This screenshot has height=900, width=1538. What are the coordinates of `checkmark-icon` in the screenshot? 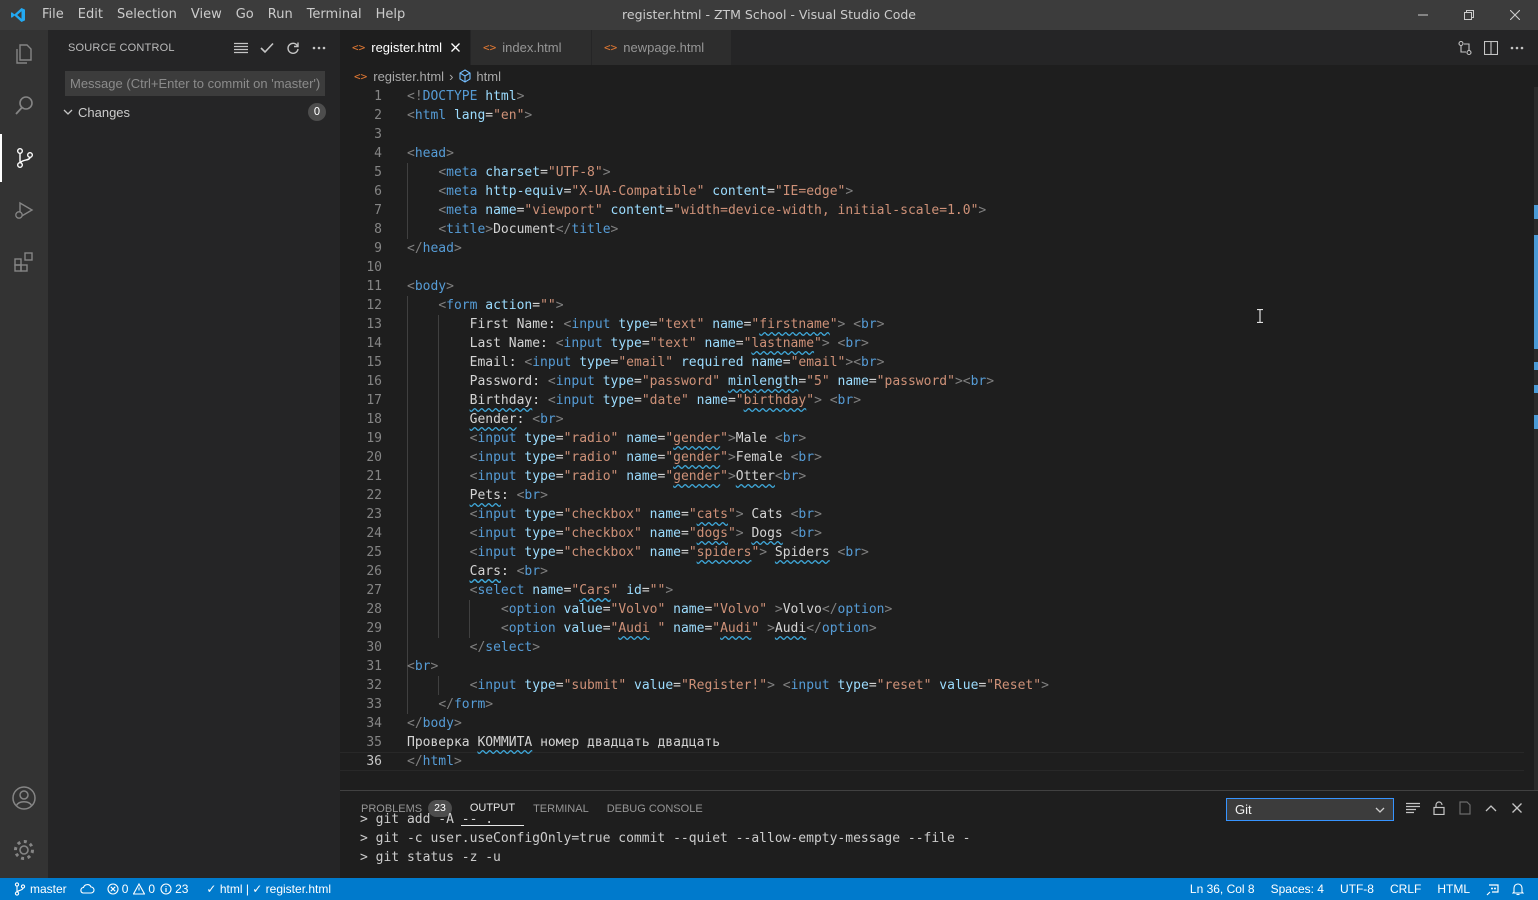 It's located at (267, 47).